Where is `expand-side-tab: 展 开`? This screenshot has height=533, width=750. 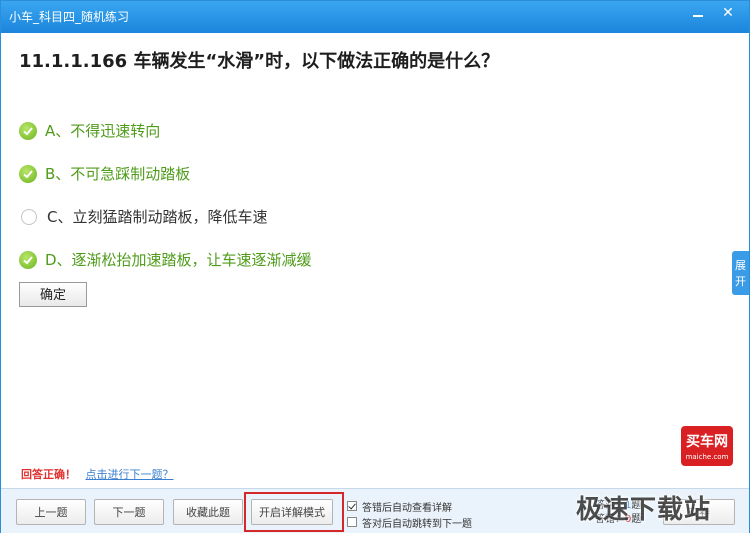 expand-side-tab: 展 开 is located at coordinates (740, 273).